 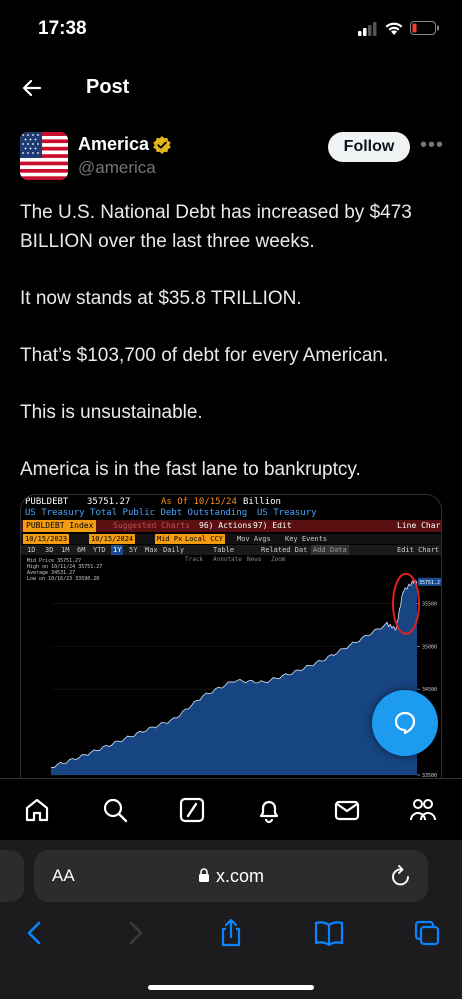 I want to click on follow-button: Follow, so click(x=369, y=147).